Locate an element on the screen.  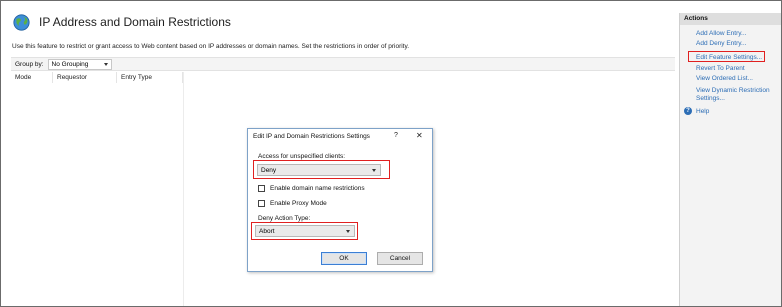
enable-domain-row: Enable domain name restrictions is located at coordinates (311, 188).